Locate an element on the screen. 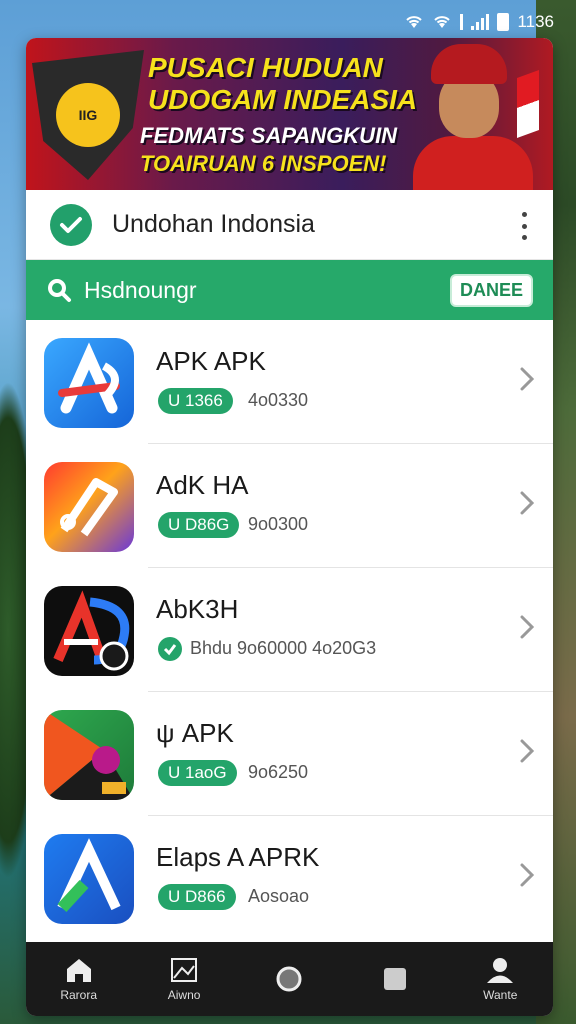 Image resolution: width=576 pixels, height=1024 pixels. app-badge: U D86G is located at coordinates (199, 525).